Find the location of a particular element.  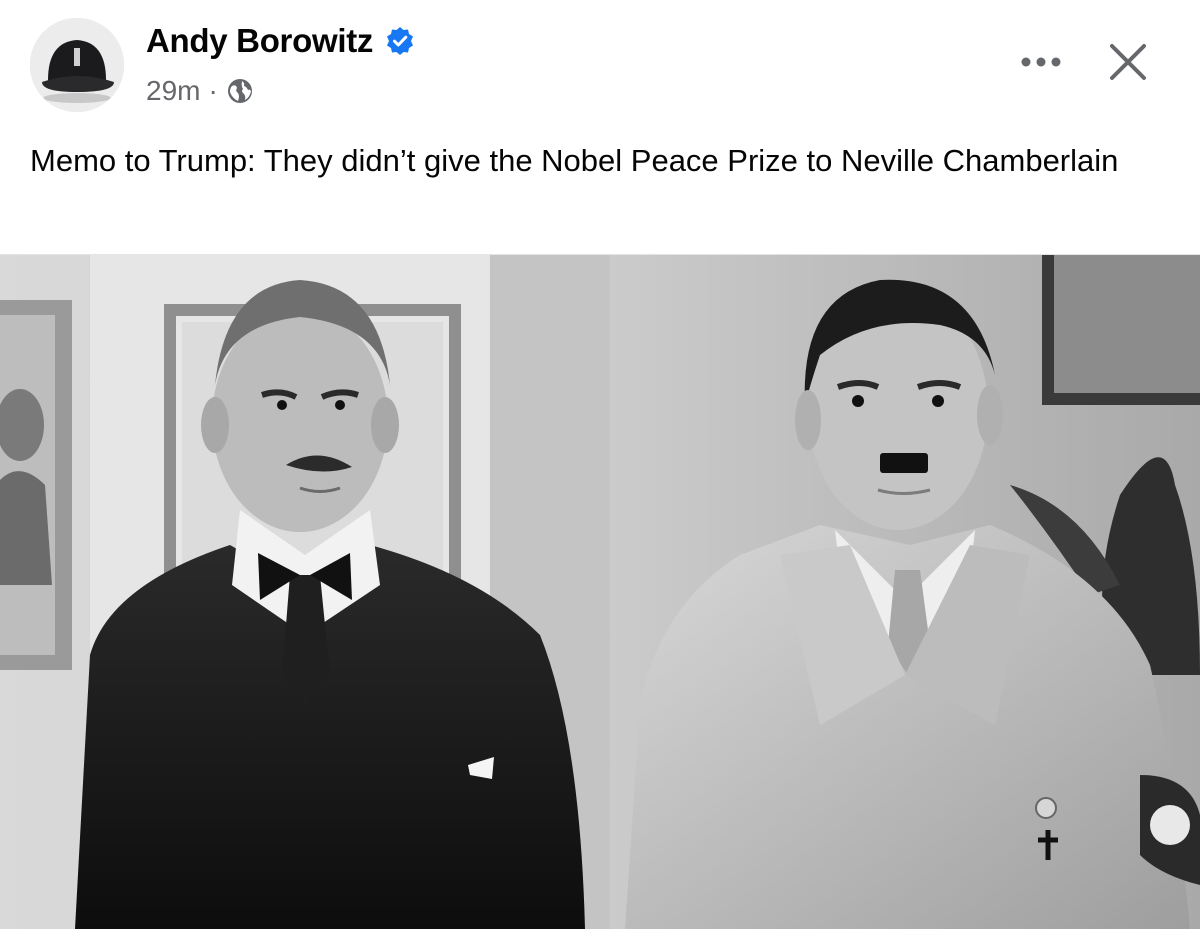

close-button is located at coordinates (1128, 62).